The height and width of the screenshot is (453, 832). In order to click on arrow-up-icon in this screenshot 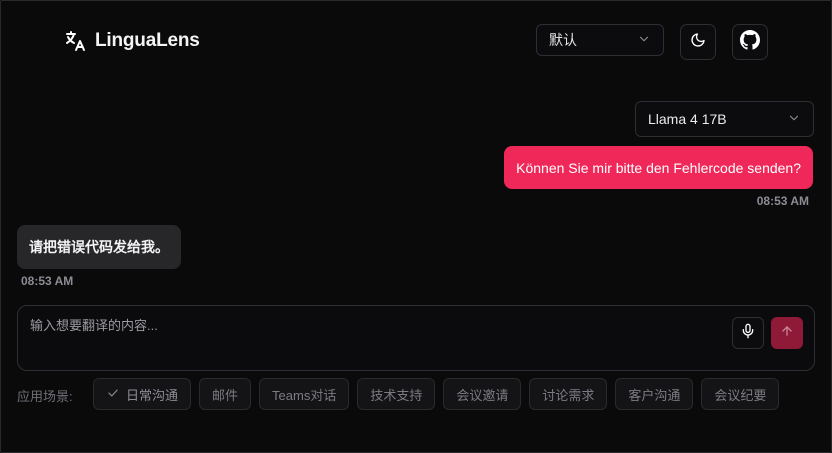, I will do `click(787, 333)`.